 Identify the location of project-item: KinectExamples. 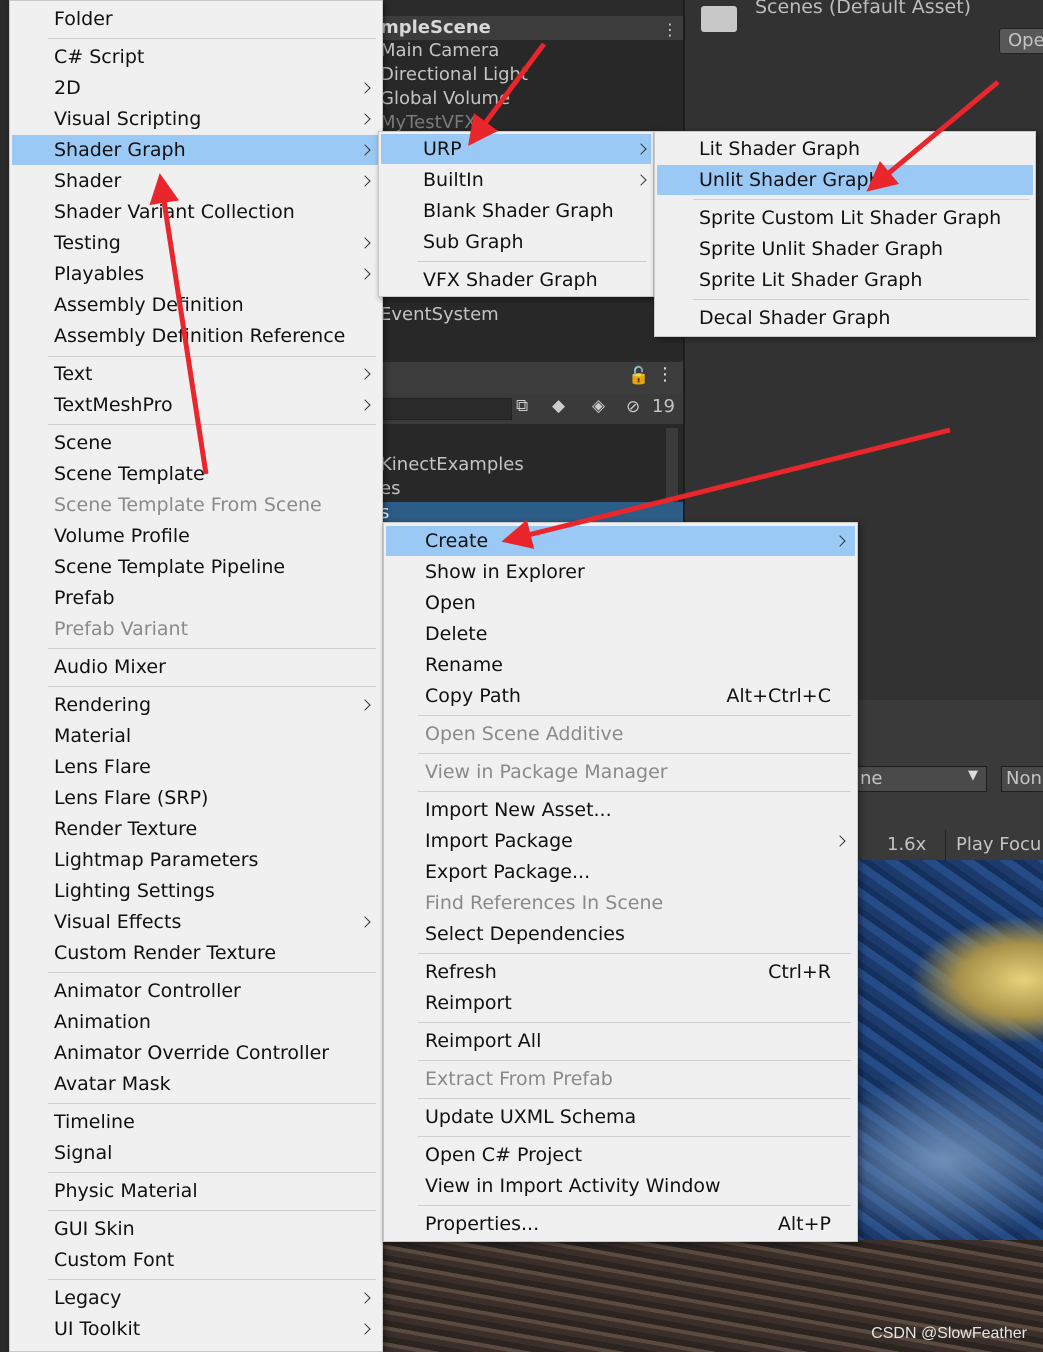
(452, 464).